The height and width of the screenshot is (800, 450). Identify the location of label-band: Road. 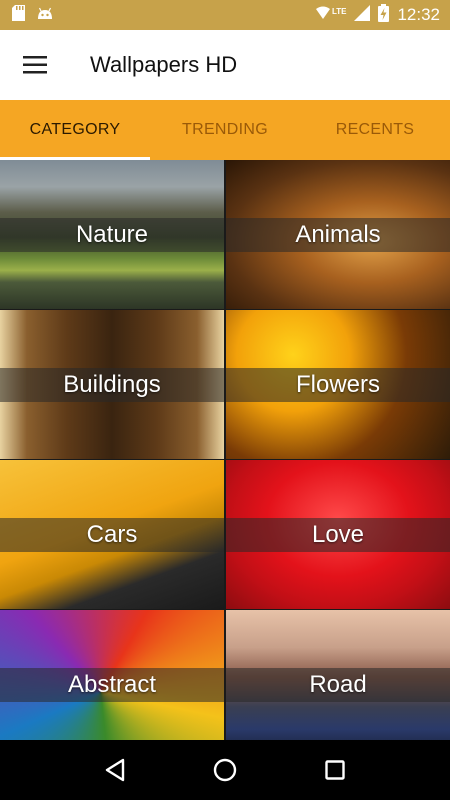
(338, 685).